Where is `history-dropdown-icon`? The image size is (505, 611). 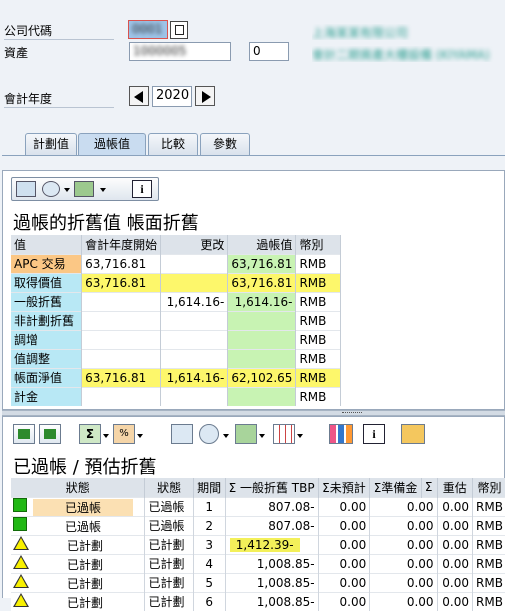
history-dropdown-icon is located at coordinates (226, 436).